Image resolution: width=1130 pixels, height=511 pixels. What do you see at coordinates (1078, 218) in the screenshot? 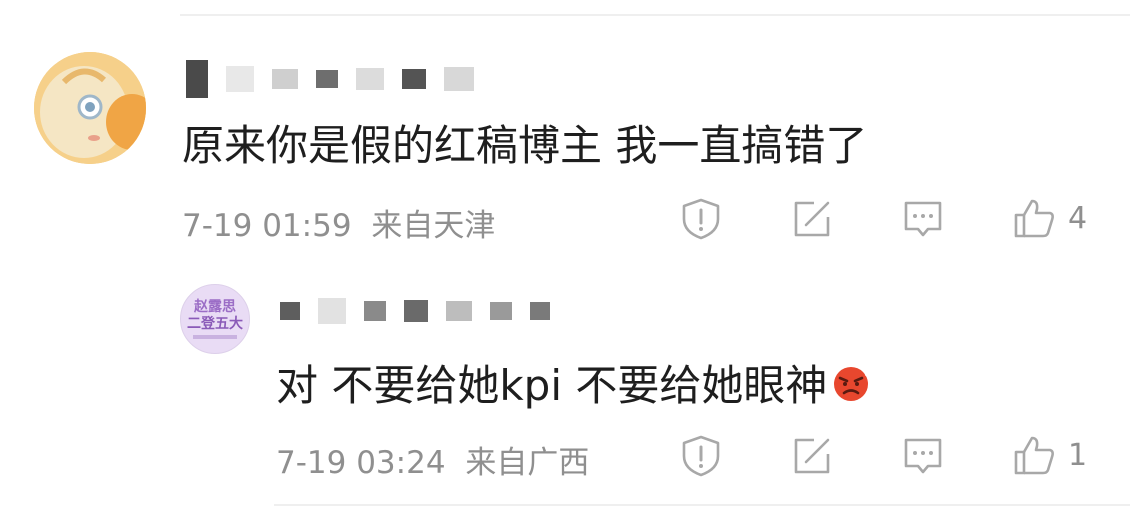
I see `like-count: 4` at bounding box center [1078, 218].